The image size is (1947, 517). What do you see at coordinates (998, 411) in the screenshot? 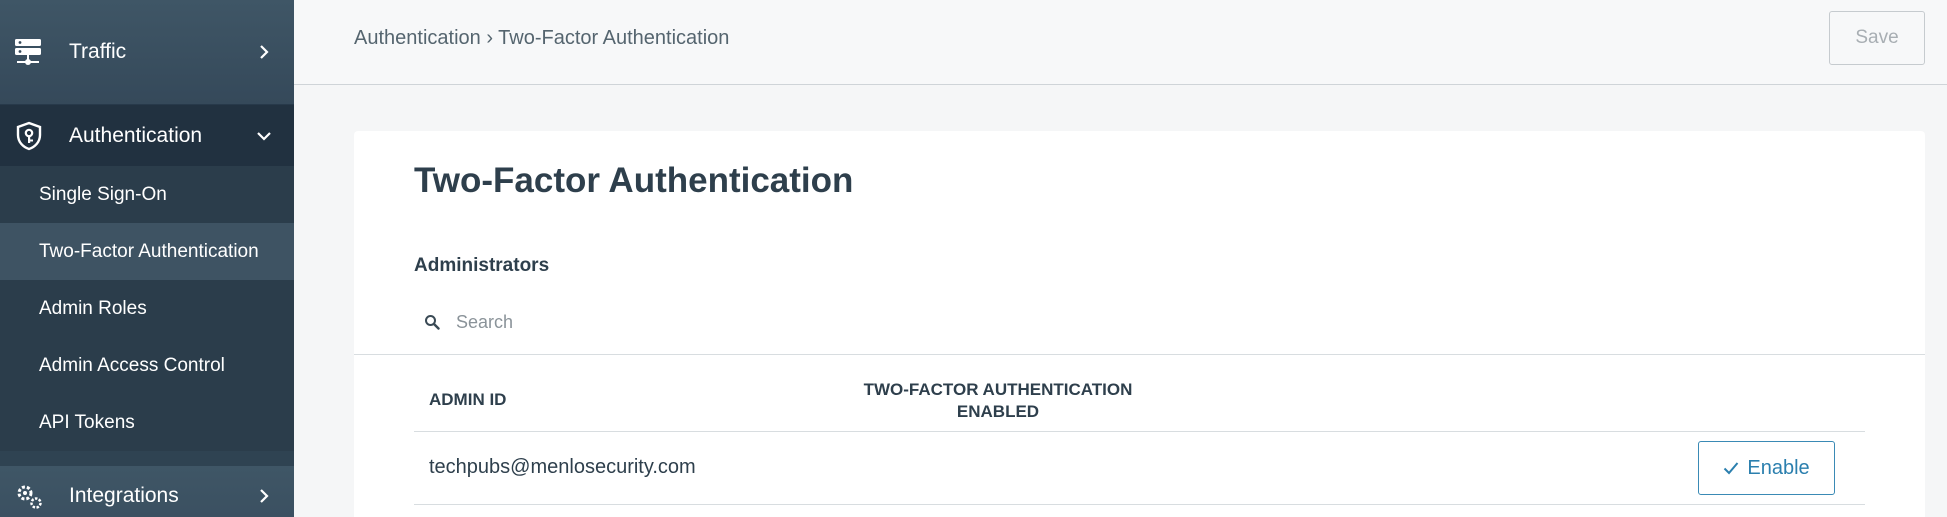
I see `column-header-two-factor-line2: ENABLED` at bounding box center [998, 411].